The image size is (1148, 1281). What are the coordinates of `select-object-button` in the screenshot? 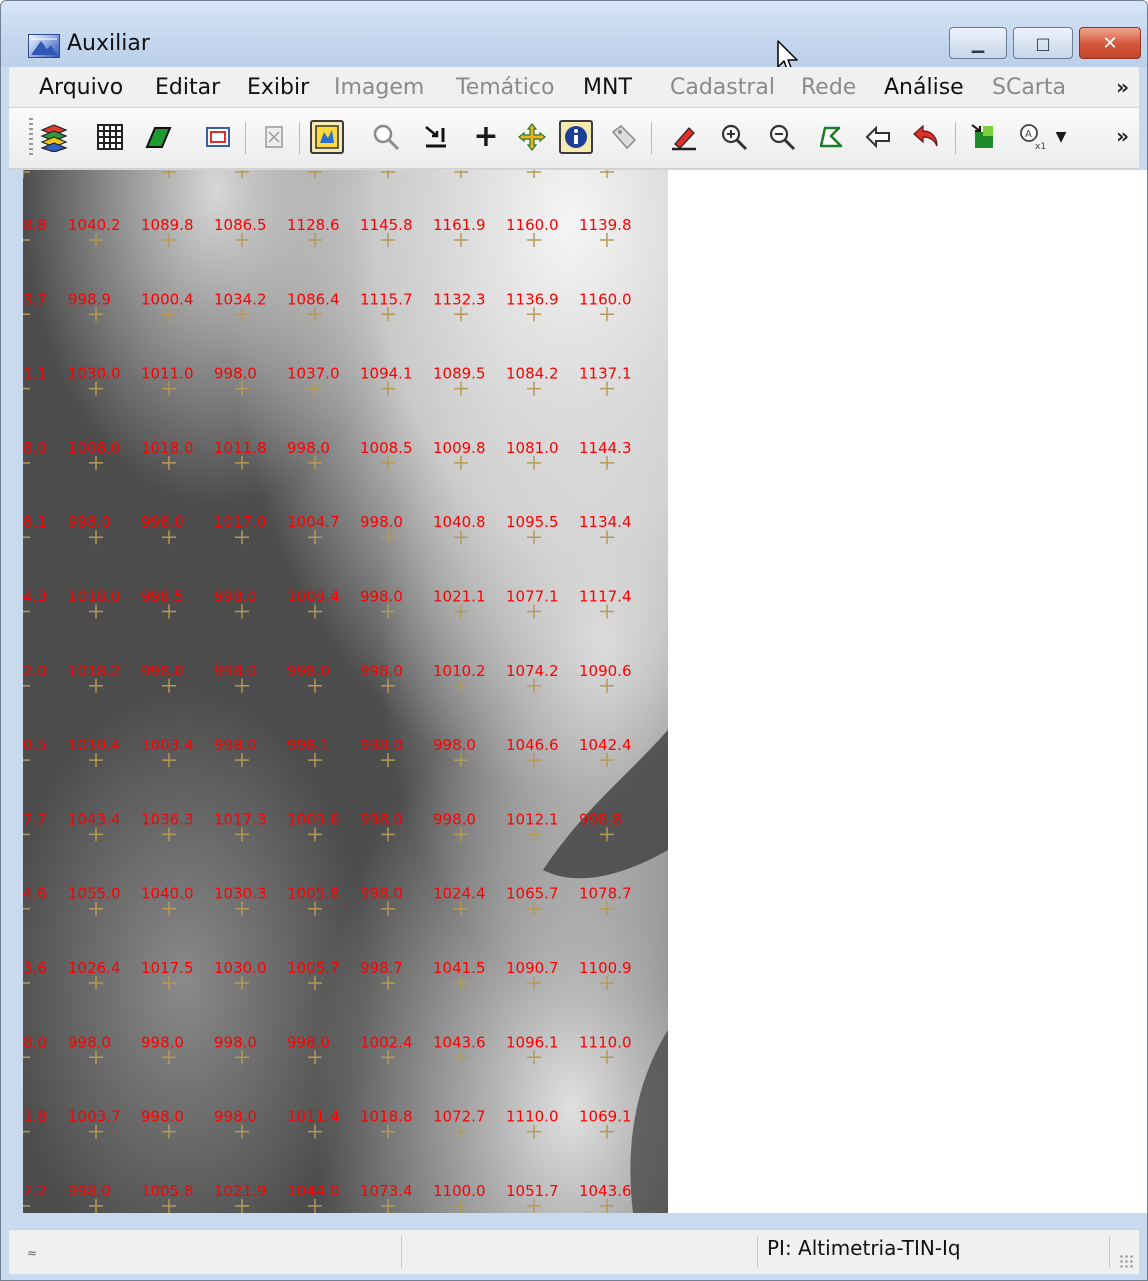 It's located at (327, 137).